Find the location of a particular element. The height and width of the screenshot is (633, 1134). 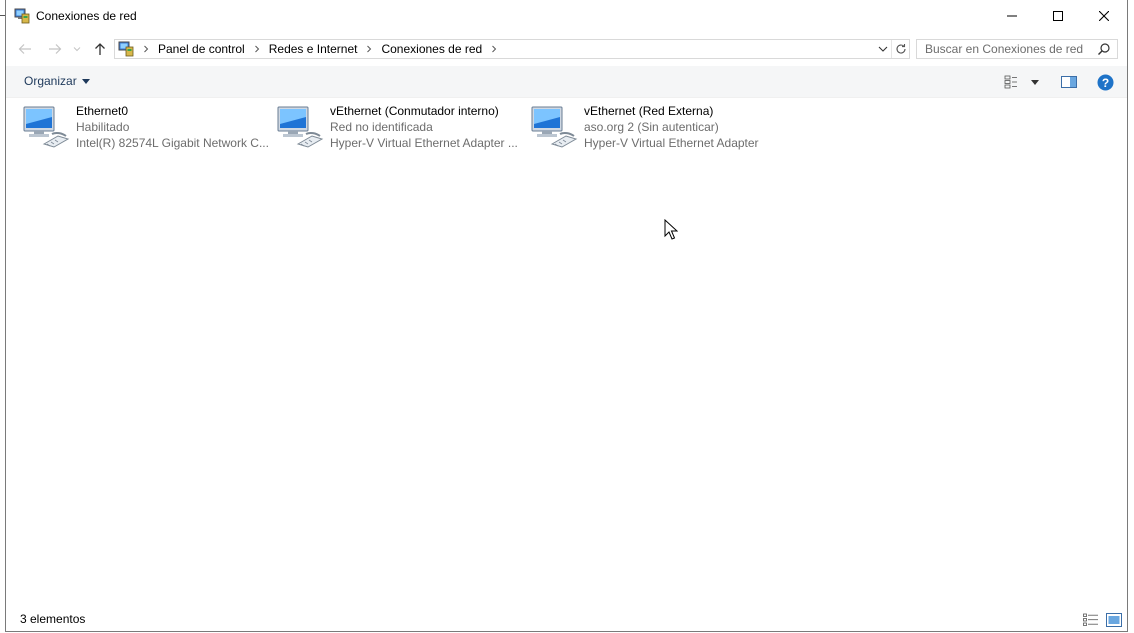

address-history-button is located at coordinates (883, 49).